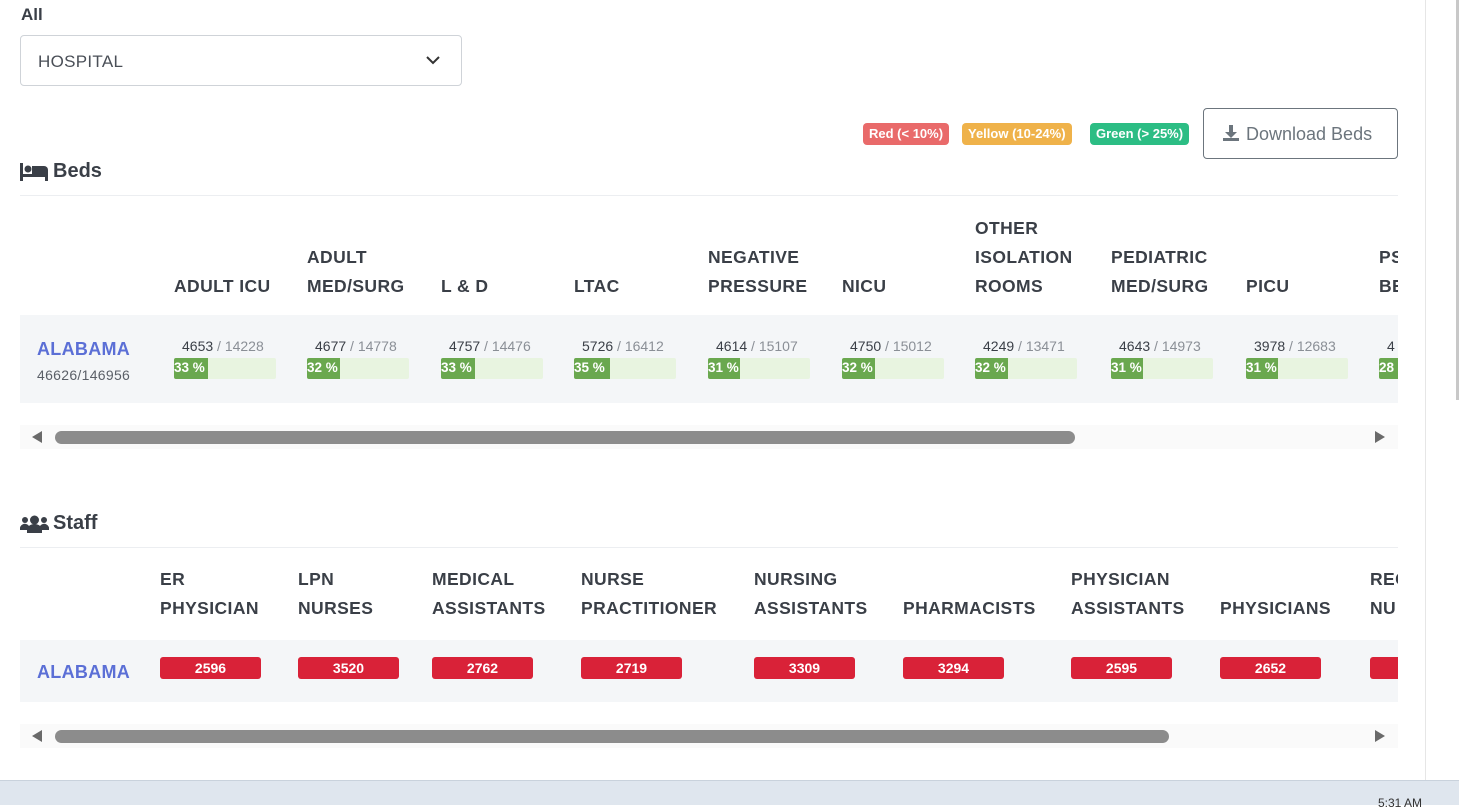 Image resolution: width=1459 pixels, height=810 pixels. Describe the element at coordinates (34, 172) in the screenshot. I see `bed-icon` at that location.